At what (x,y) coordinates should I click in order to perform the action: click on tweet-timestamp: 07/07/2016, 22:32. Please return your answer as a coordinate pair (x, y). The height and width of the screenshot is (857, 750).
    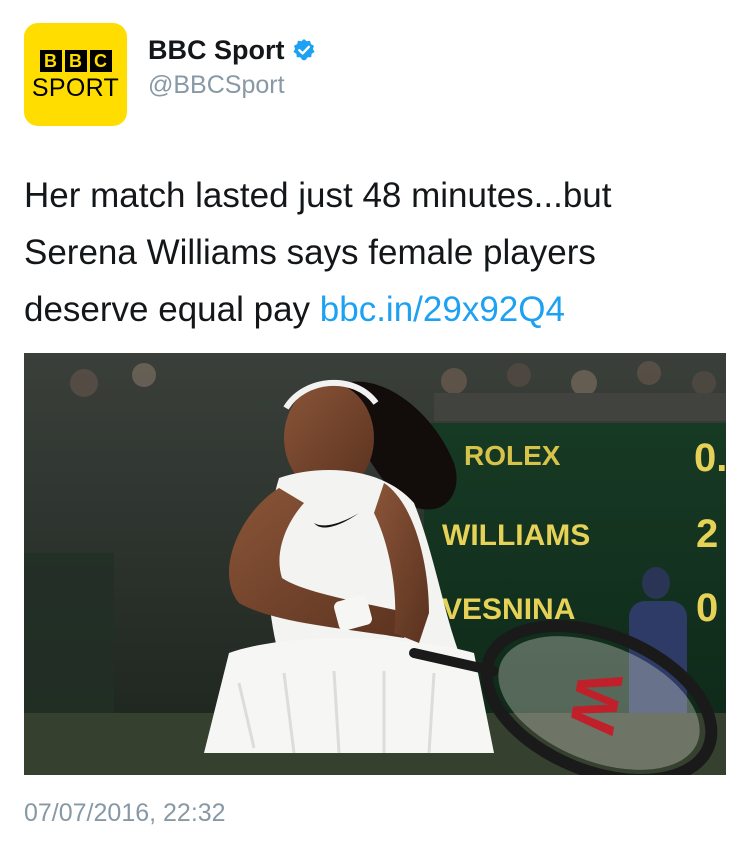
    Looking at the image, I should click on (125, 813).